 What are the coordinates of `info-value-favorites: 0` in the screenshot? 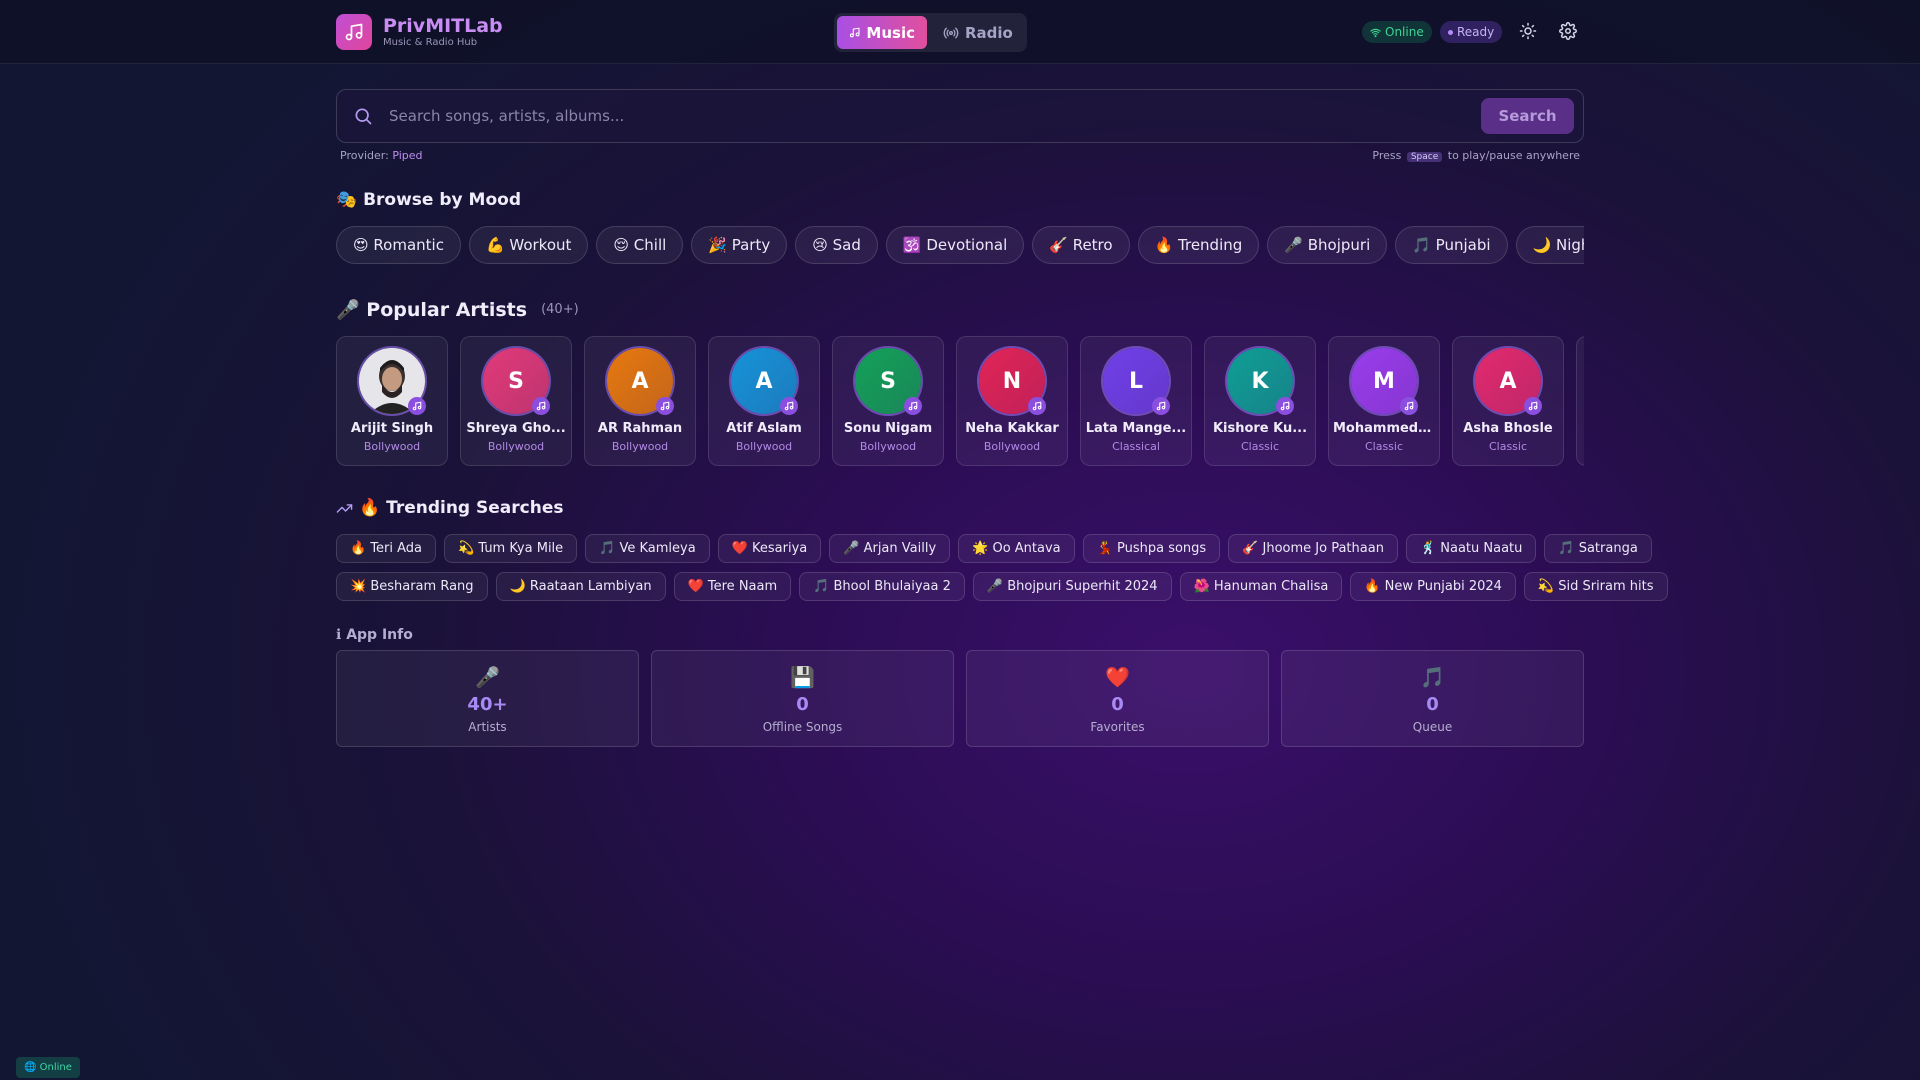 It's located at (1117, 704).